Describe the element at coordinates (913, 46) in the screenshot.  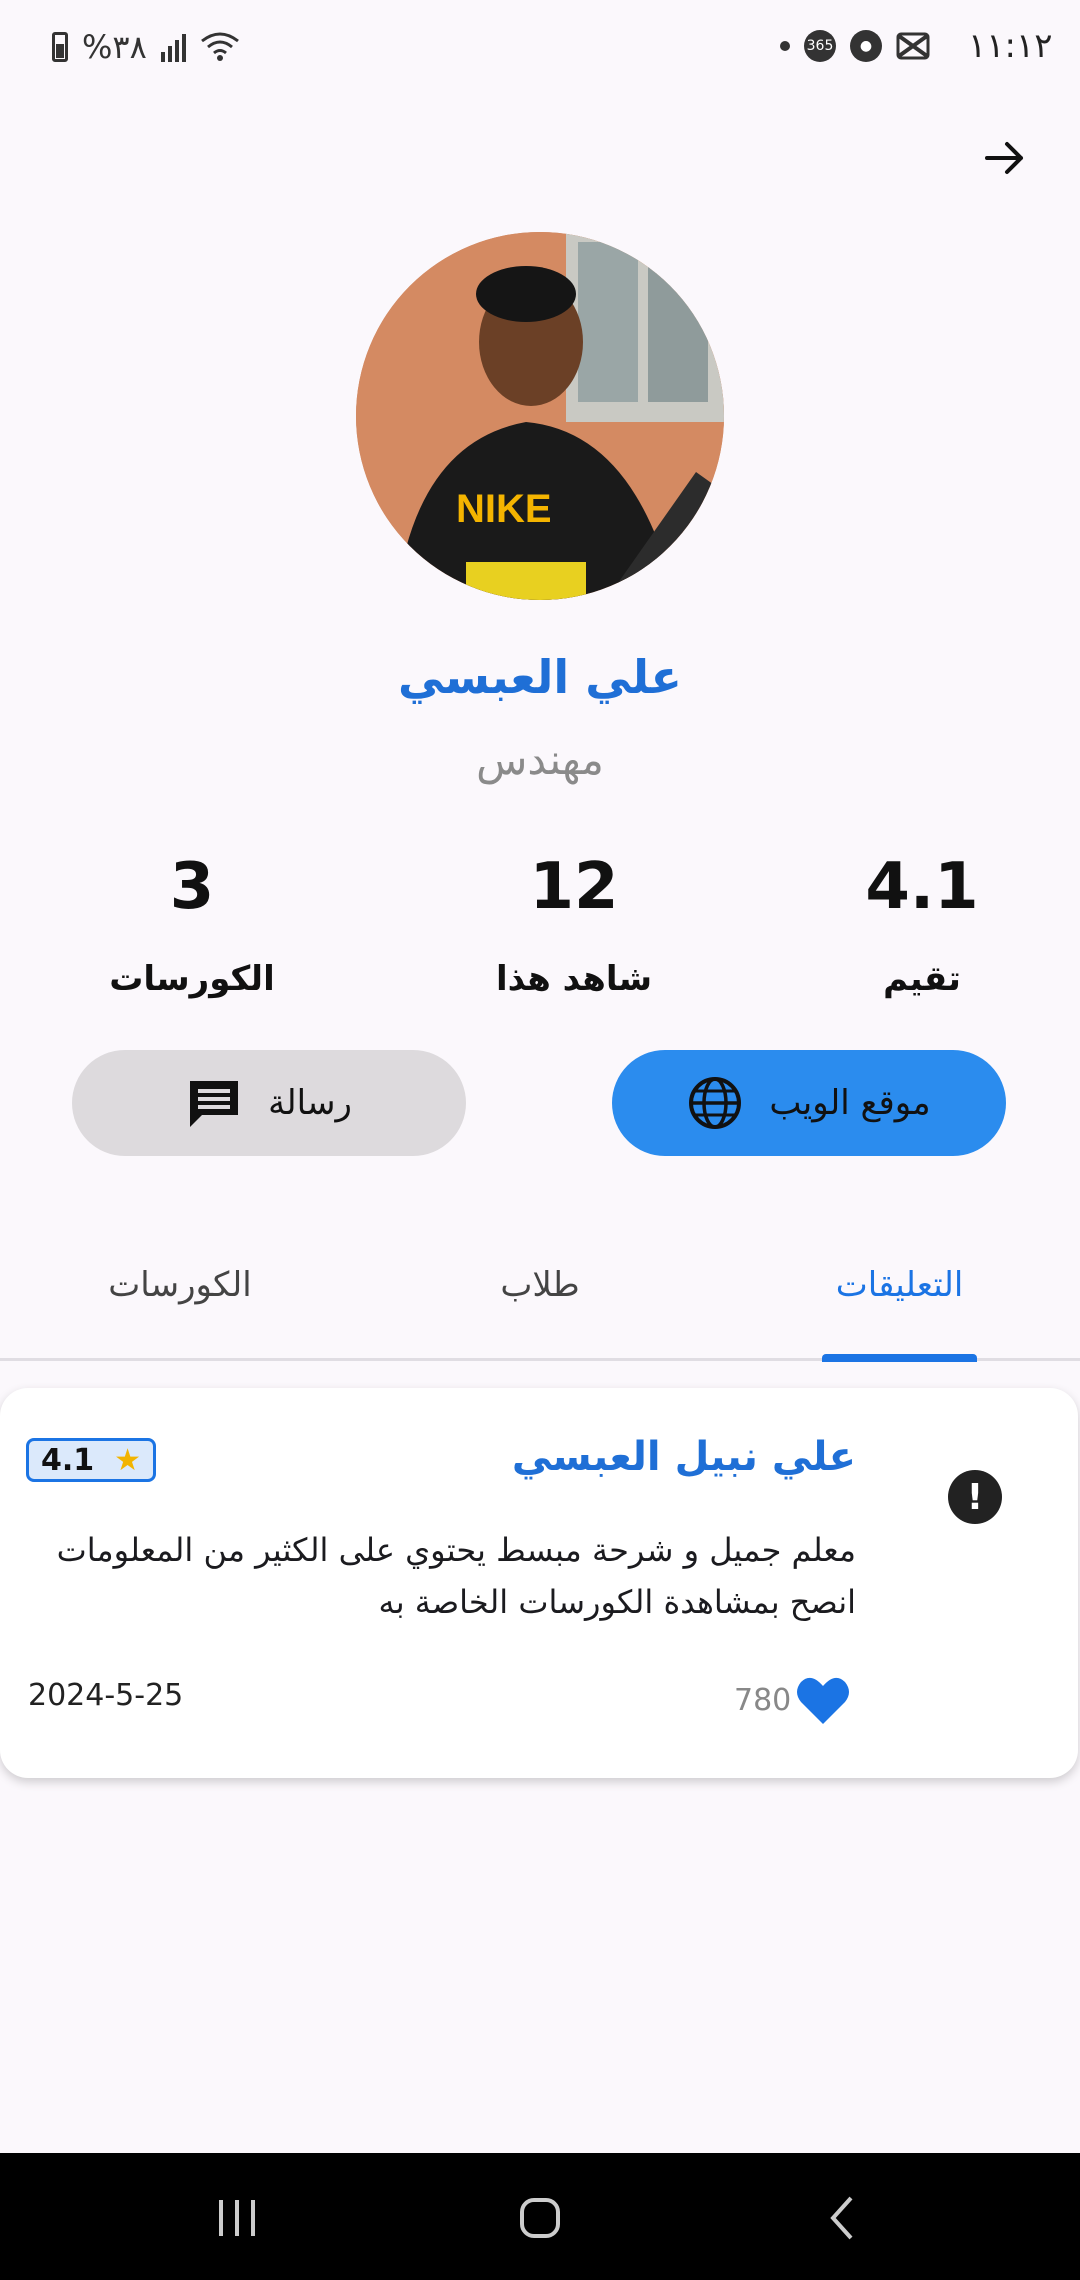
I see `capcut-icon` at that location.